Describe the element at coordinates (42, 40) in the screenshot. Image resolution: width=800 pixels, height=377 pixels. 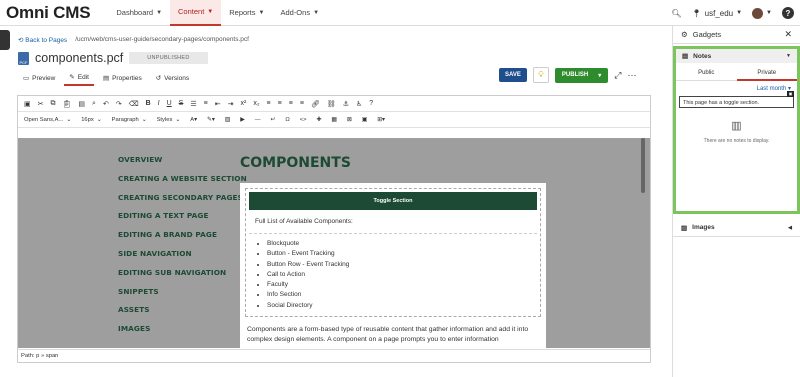
I see `back-to-pages-link: ⟲ Back to Pages` at that location.